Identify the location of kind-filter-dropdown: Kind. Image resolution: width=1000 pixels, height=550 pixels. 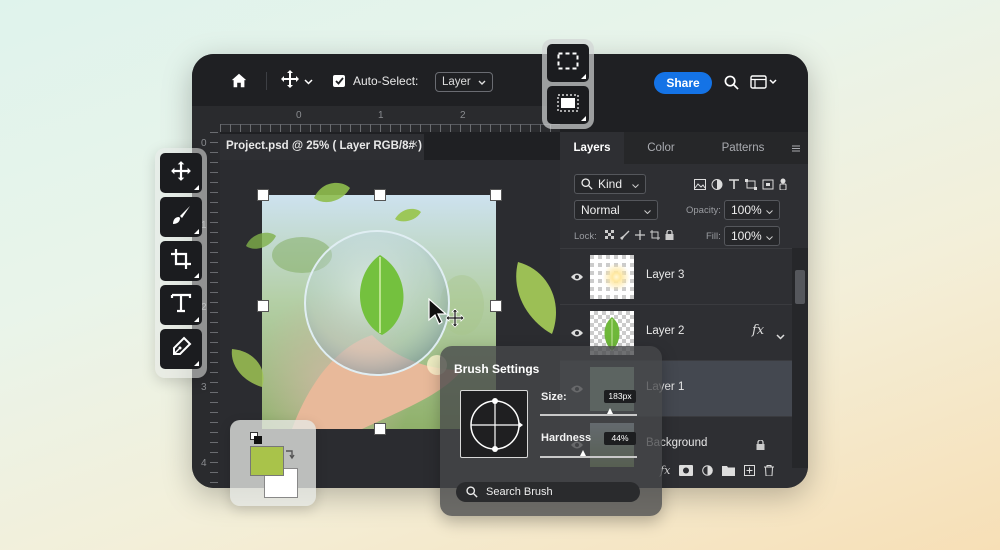
(610, 184).